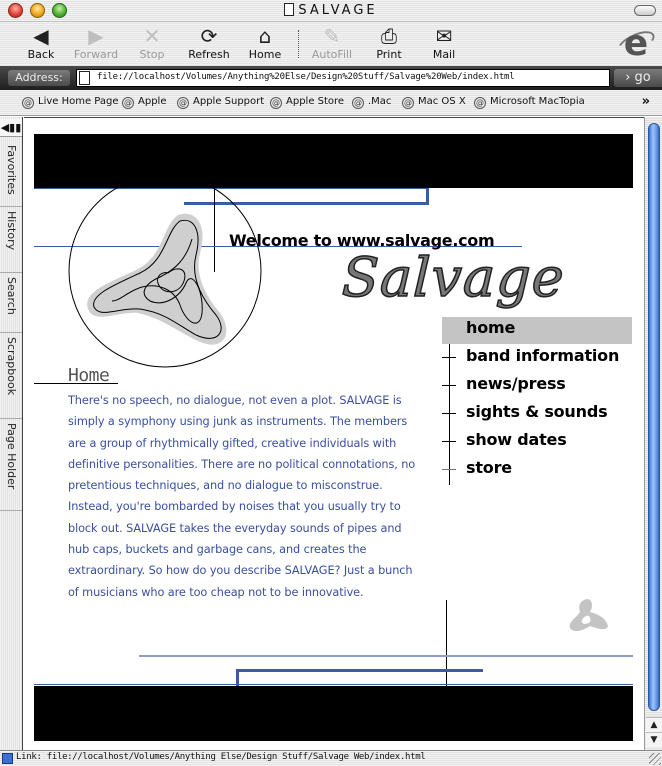  What do you see at coordinates (41, 36) in the screenshot?
I see `back-arrow-icon: ◀` at bounding box center [41, 36].